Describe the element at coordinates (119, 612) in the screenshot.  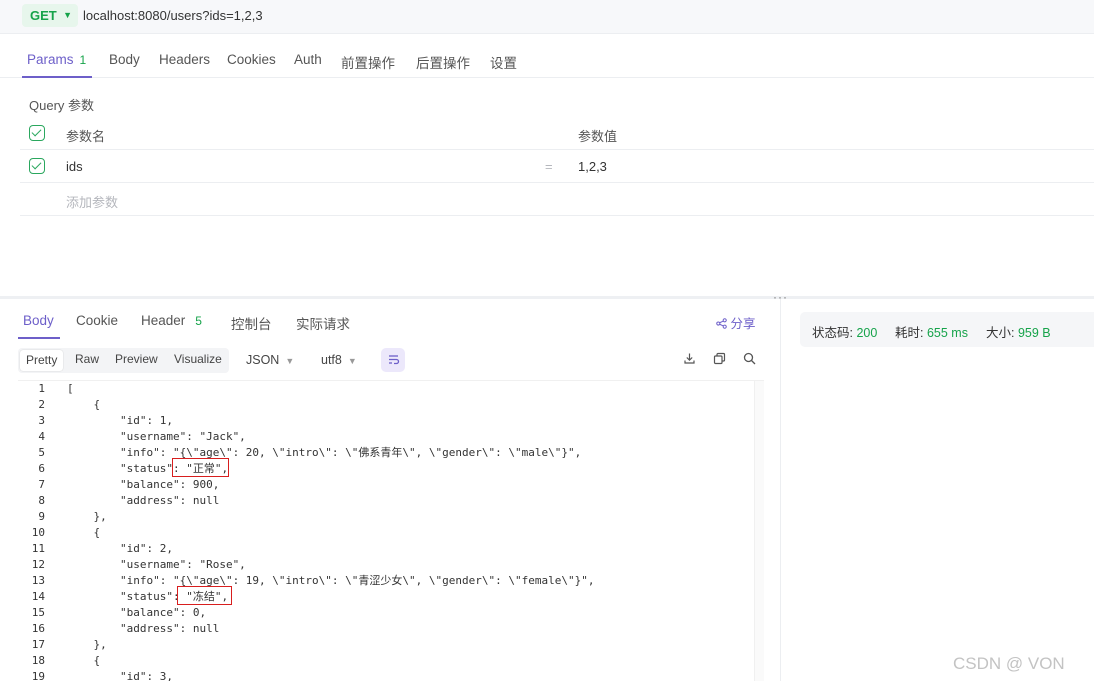
I see `code-line: 15 "balance": 0,` at that location.